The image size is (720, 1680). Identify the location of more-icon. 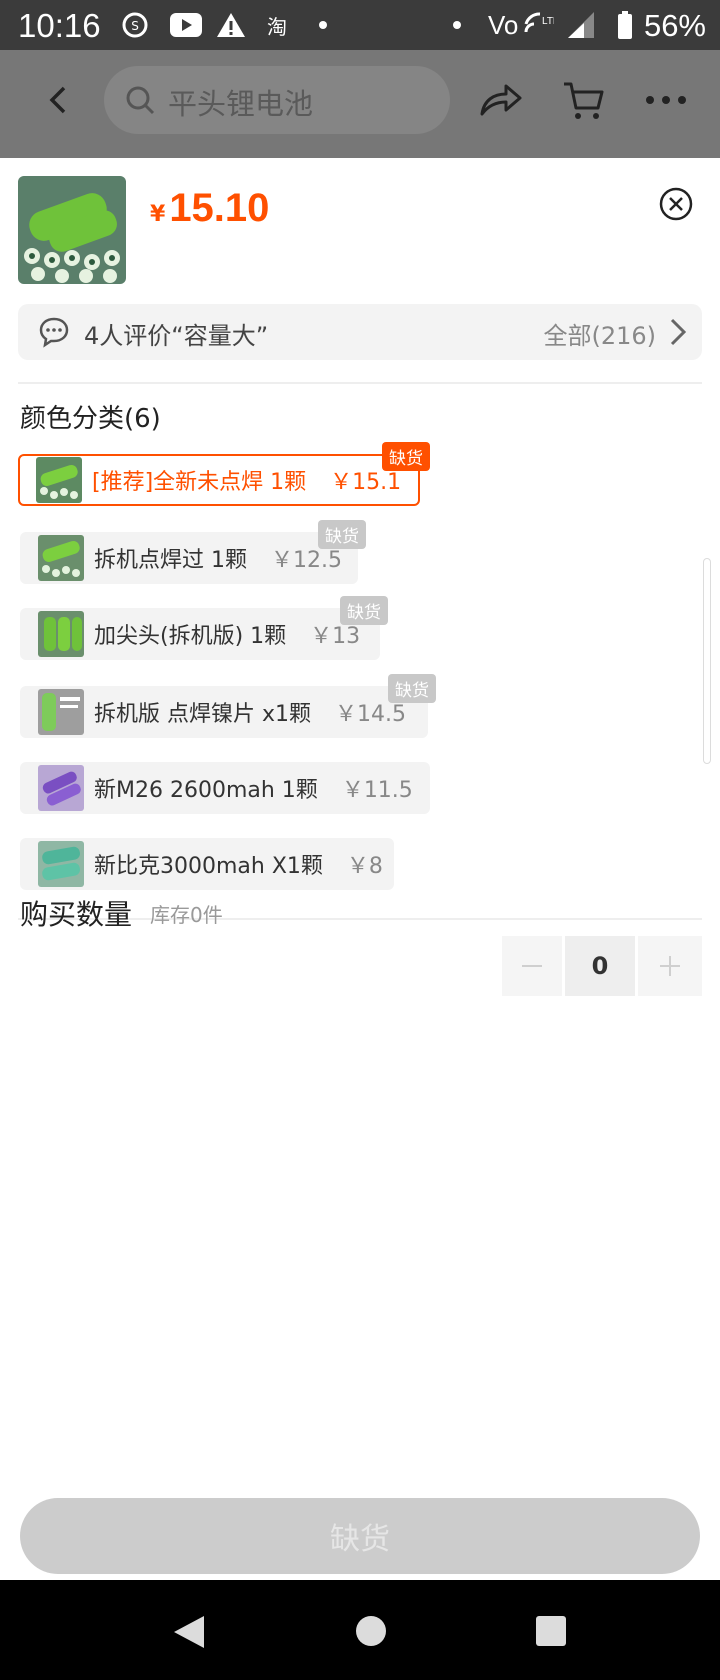
(666, 100).